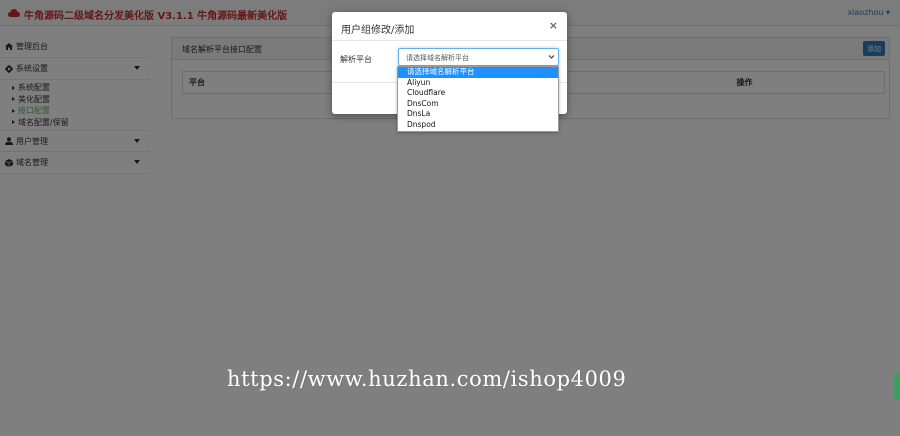 This screenshot has height=436, width=900. What do you see at coordinates (478, 57) in the screenshot?
I see `platform-select: 请选择域名解析平台` at bounding box center [478, 57].